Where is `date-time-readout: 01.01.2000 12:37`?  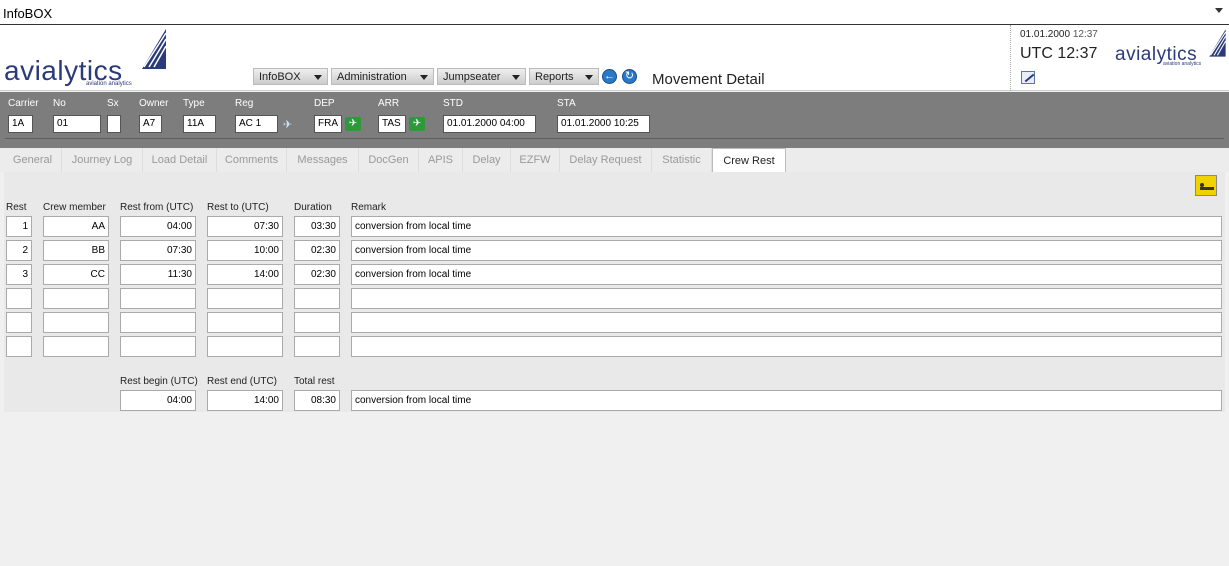
date-time-readout: 01.01.2000 12:37 is located at coordinates (1059, 34).